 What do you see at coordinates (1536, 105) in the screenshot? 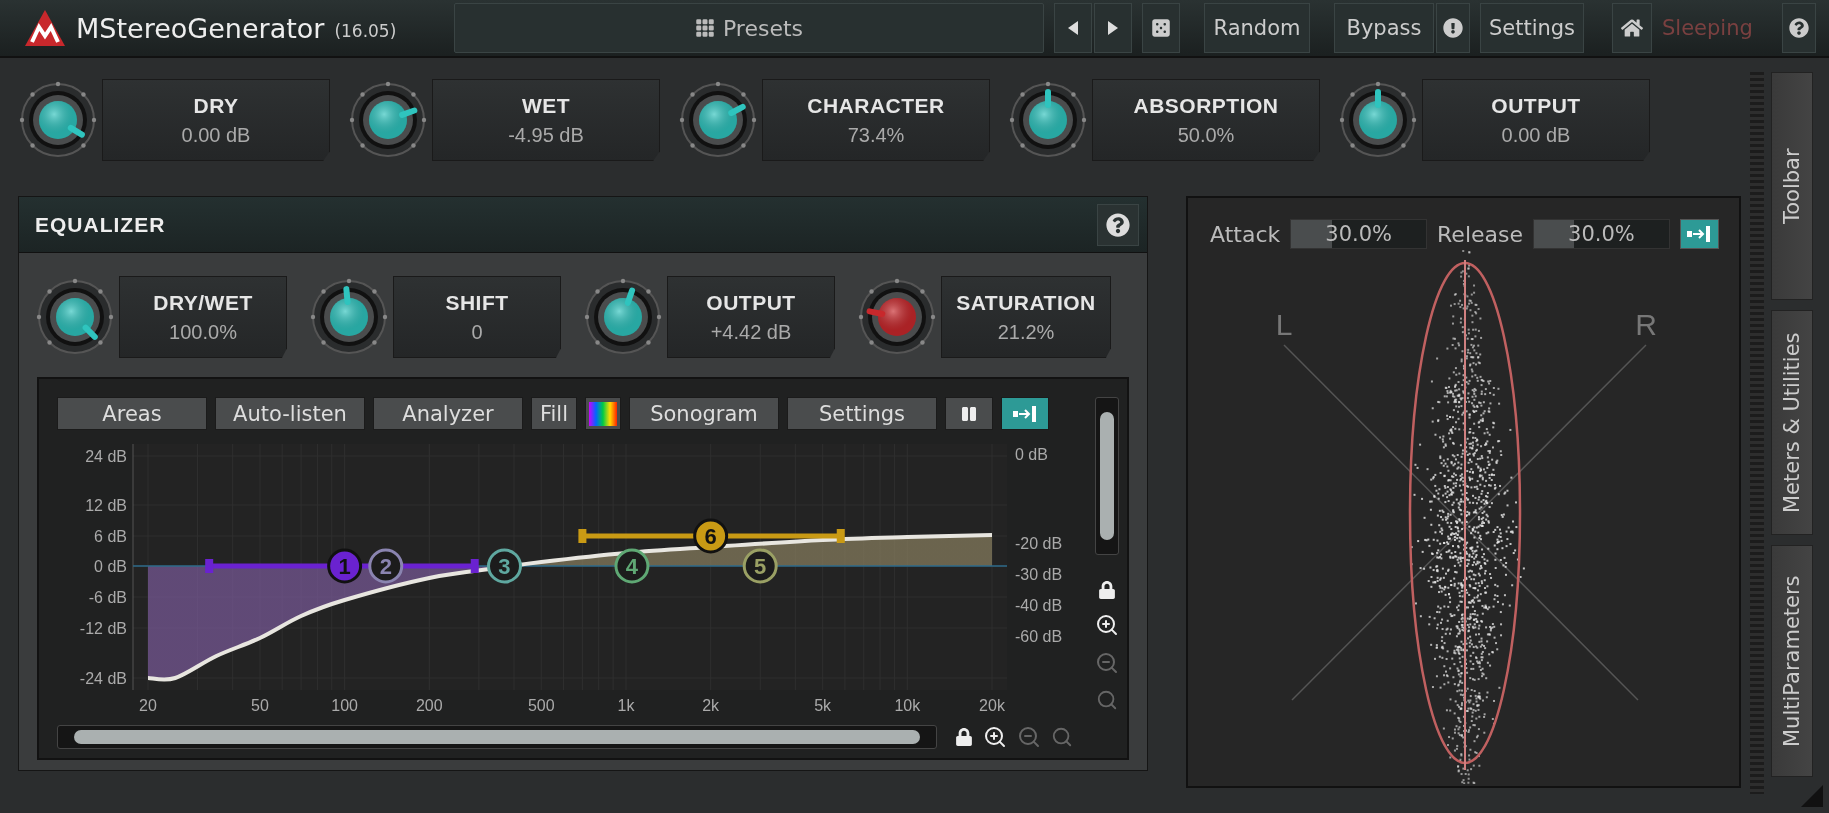
I see `knob-label: OUTPUT` at bounding box center [1536, 105].